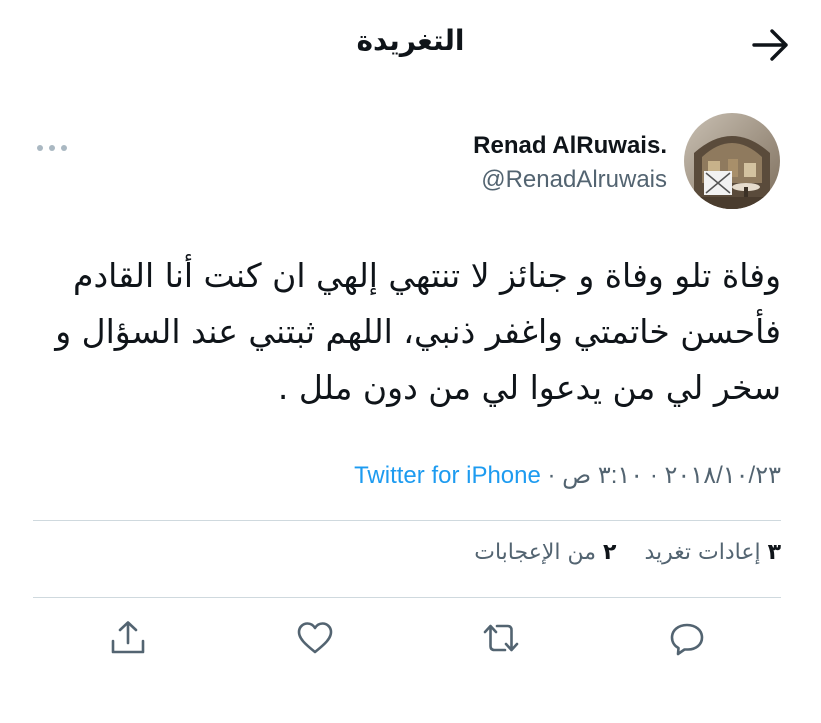 This screenshot has height=723, width=821. I want to click on likes-count: ٢, so click(610, 552).